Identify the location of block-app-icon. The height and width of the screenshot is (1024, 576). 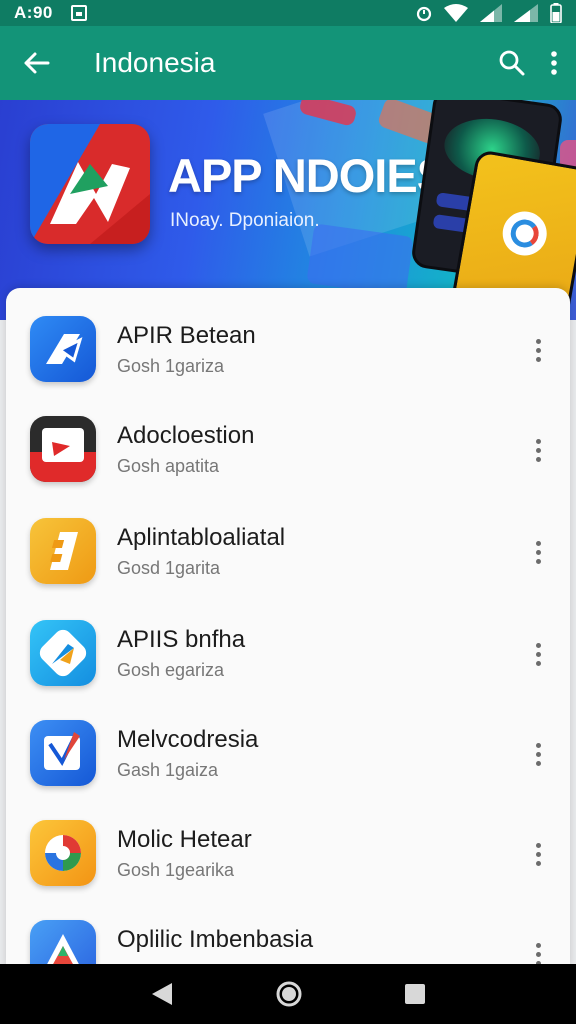
(63, 551).